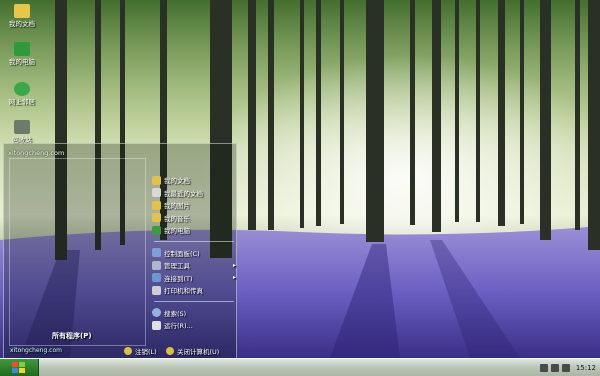  I want to click on log-off-button: 注销(L), so click(140, 351).